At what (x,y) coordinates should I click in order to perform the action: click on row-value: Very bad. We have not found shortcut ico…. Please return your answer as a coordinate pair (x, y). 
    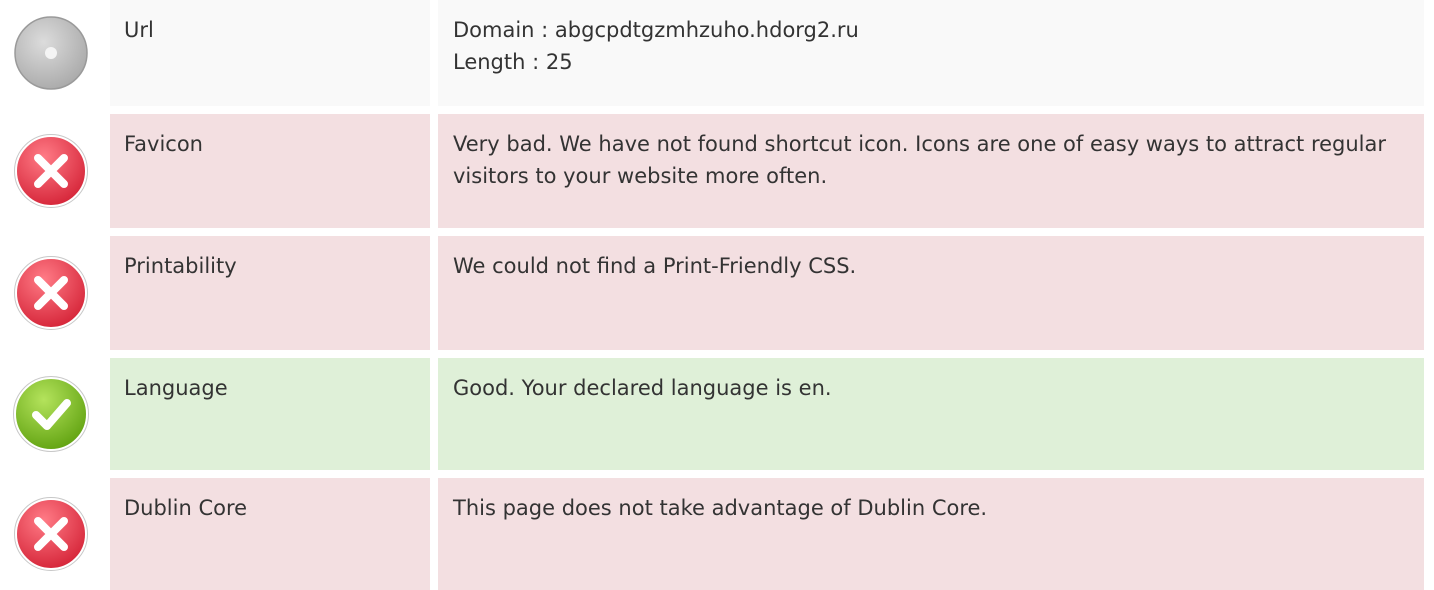
    Looking at the image, I should click on (931, 171).